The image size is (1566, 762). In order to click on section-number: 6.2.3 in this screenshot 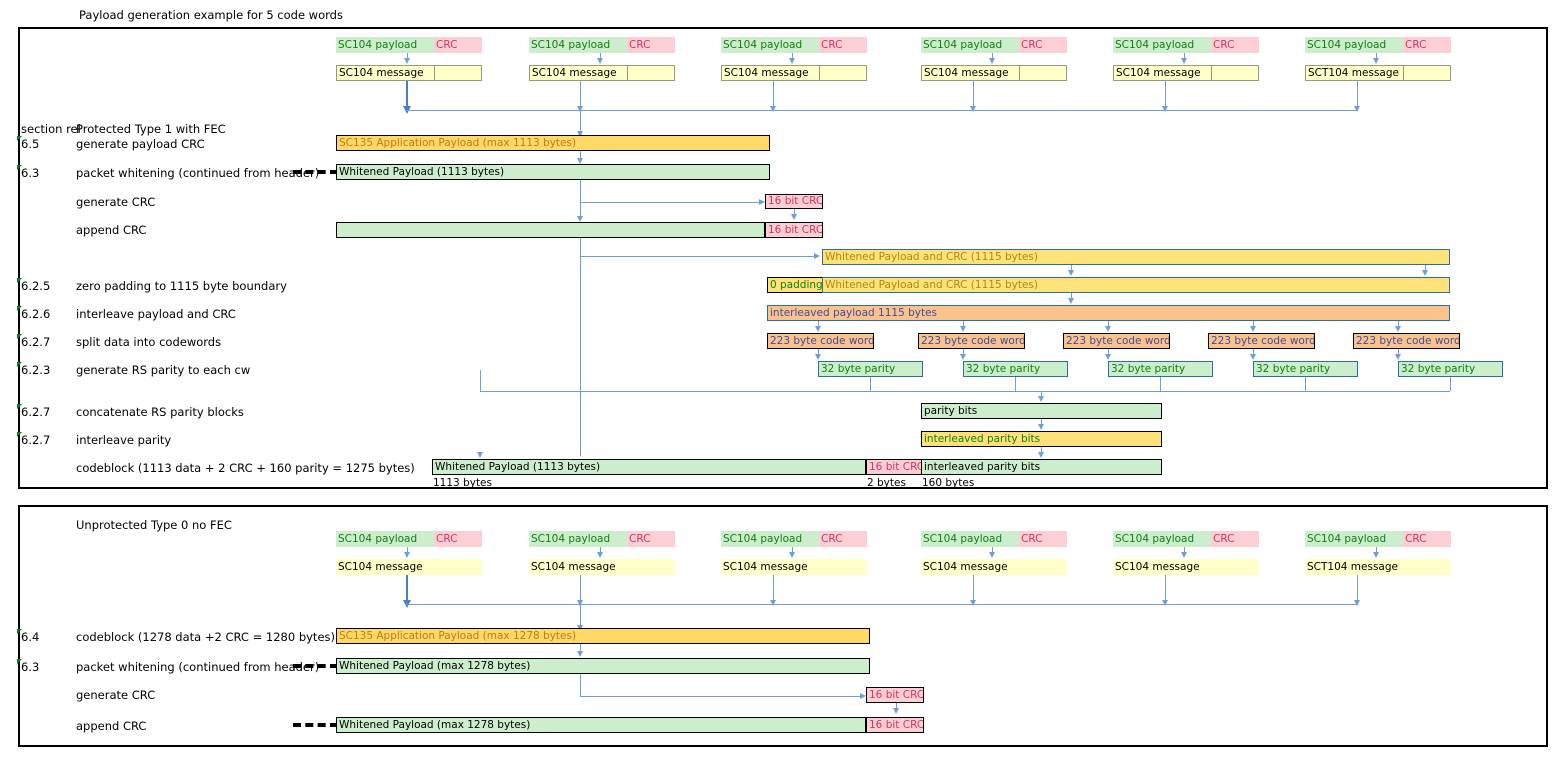, I will do `click(33, 369)`.